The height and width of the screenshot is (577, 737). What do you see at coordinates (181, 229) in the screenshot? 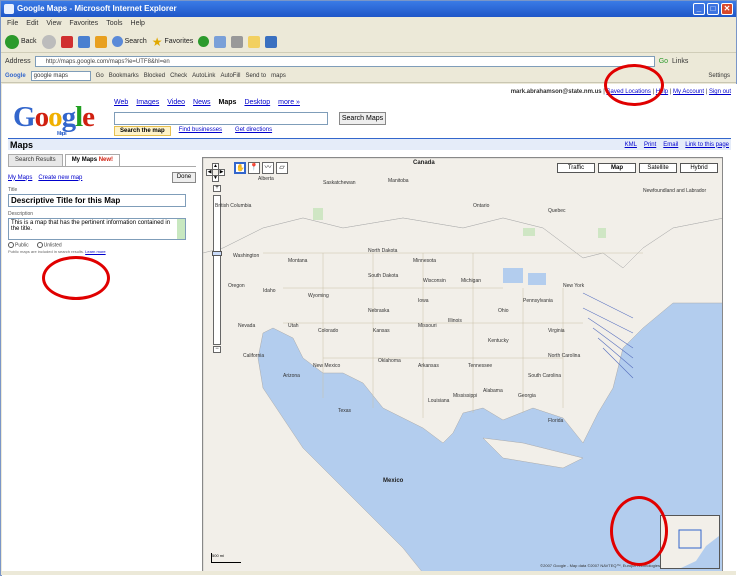
I see `description-scrollbar` at bounding box center [181, 229].